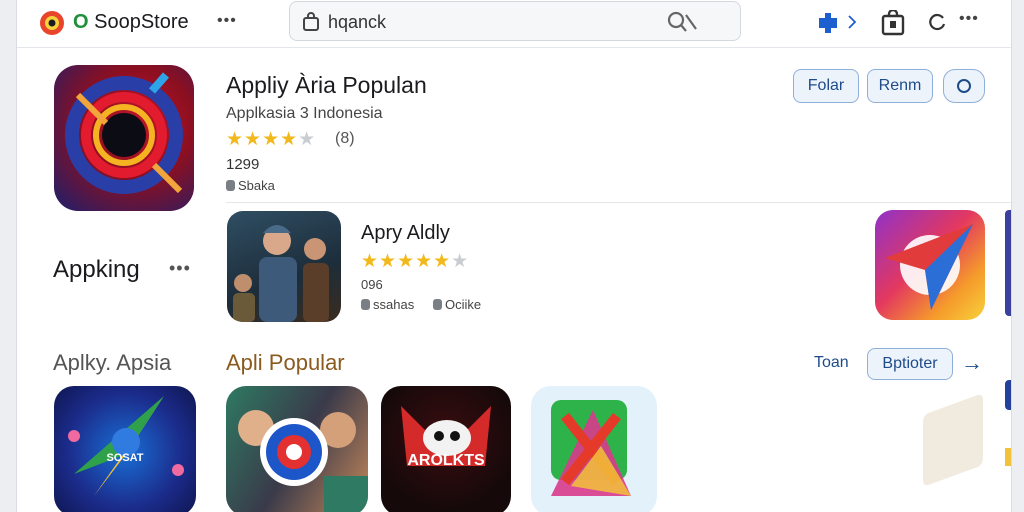 This screenshot has height=512, width=1024. Describe the element at coordinates (1008, 457) in the screenshot. I see `partial-tile-accent` at that location.